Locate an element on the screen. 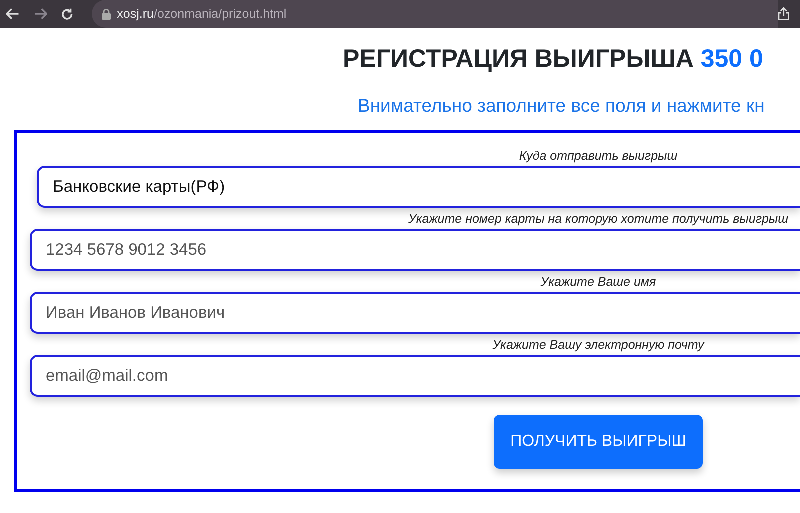  subtitle: Внимательно заполните все поля и нажмите кн is located at coordinates (562, 106).